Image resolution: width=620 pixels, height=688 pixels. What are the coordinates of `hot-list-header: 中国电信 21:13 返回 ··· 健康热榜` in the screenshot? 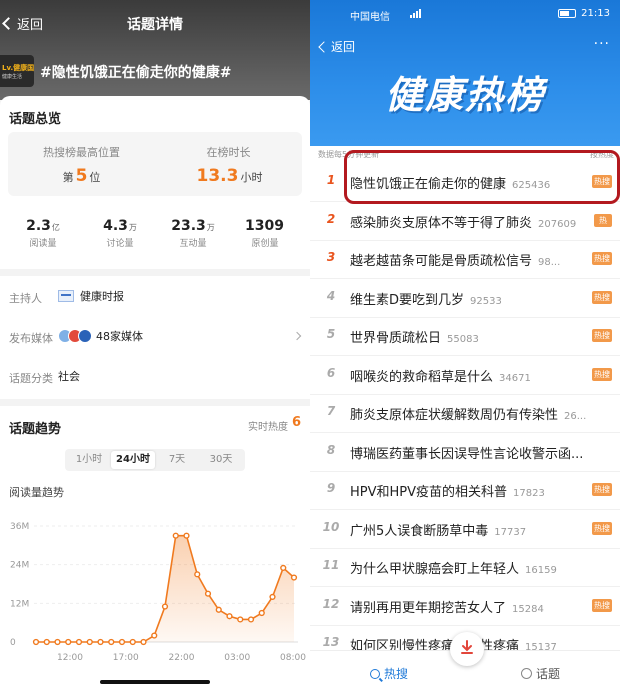 It's located at (465, 73).